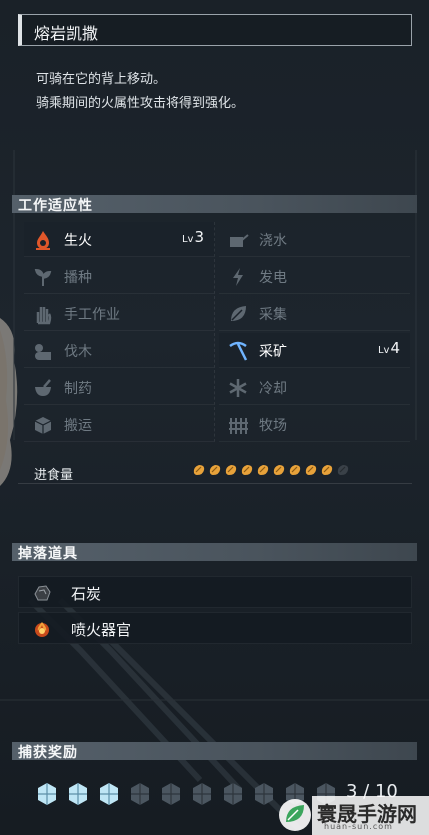 This screenshot has height=835, width=429. I want to click on work-item-mining: 采矿 Lv4, so click(314, 350).